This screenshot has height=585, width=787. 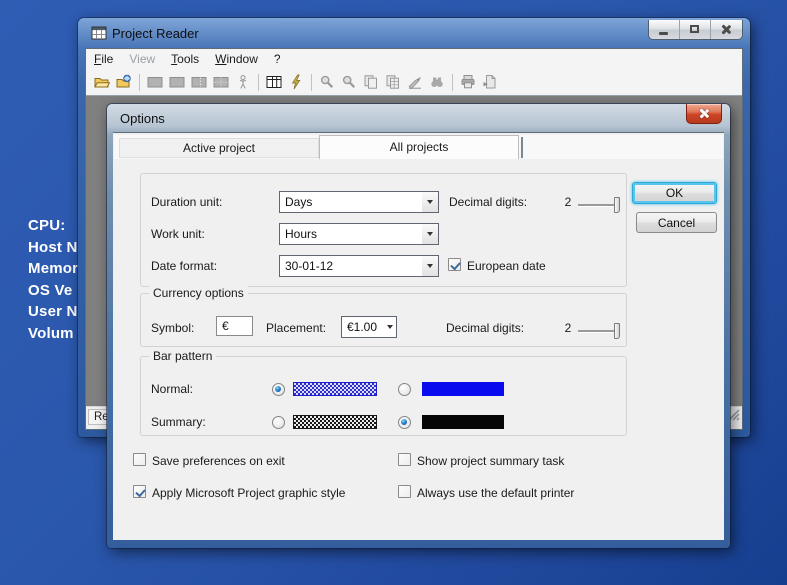 I want to click on tab-all-projects: All projects, so click(x=419, y=147).